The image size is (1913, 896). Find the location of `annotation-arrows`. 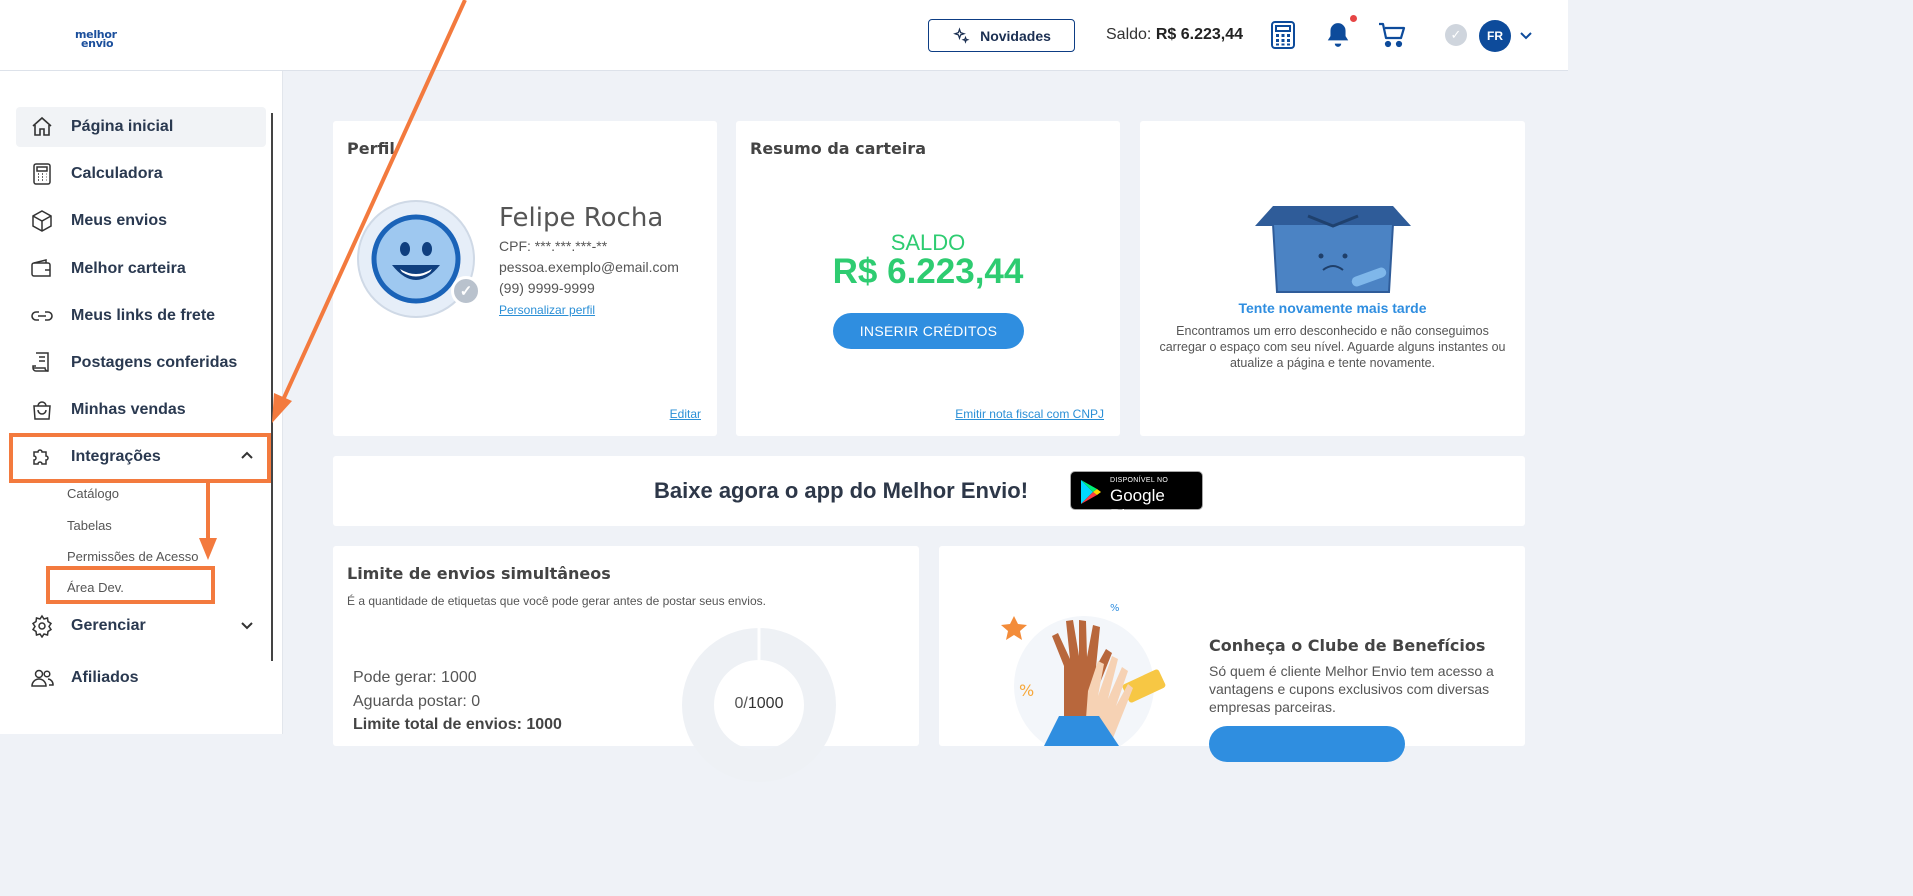

annotation-arrows is located at coordinates (333, 280).